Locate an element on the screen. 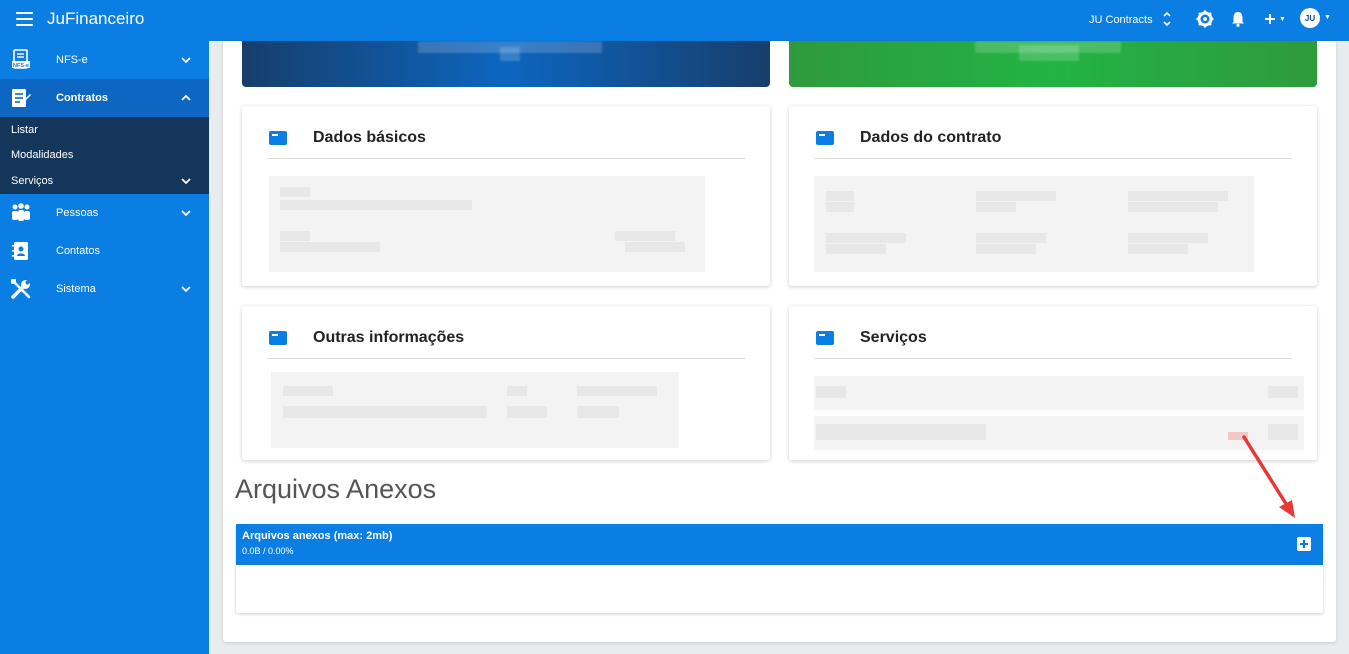 The height and width of the screenshot is (654, 1349). sidebar-subitem-servicos: Serviços is located at coordinates (104, 181).